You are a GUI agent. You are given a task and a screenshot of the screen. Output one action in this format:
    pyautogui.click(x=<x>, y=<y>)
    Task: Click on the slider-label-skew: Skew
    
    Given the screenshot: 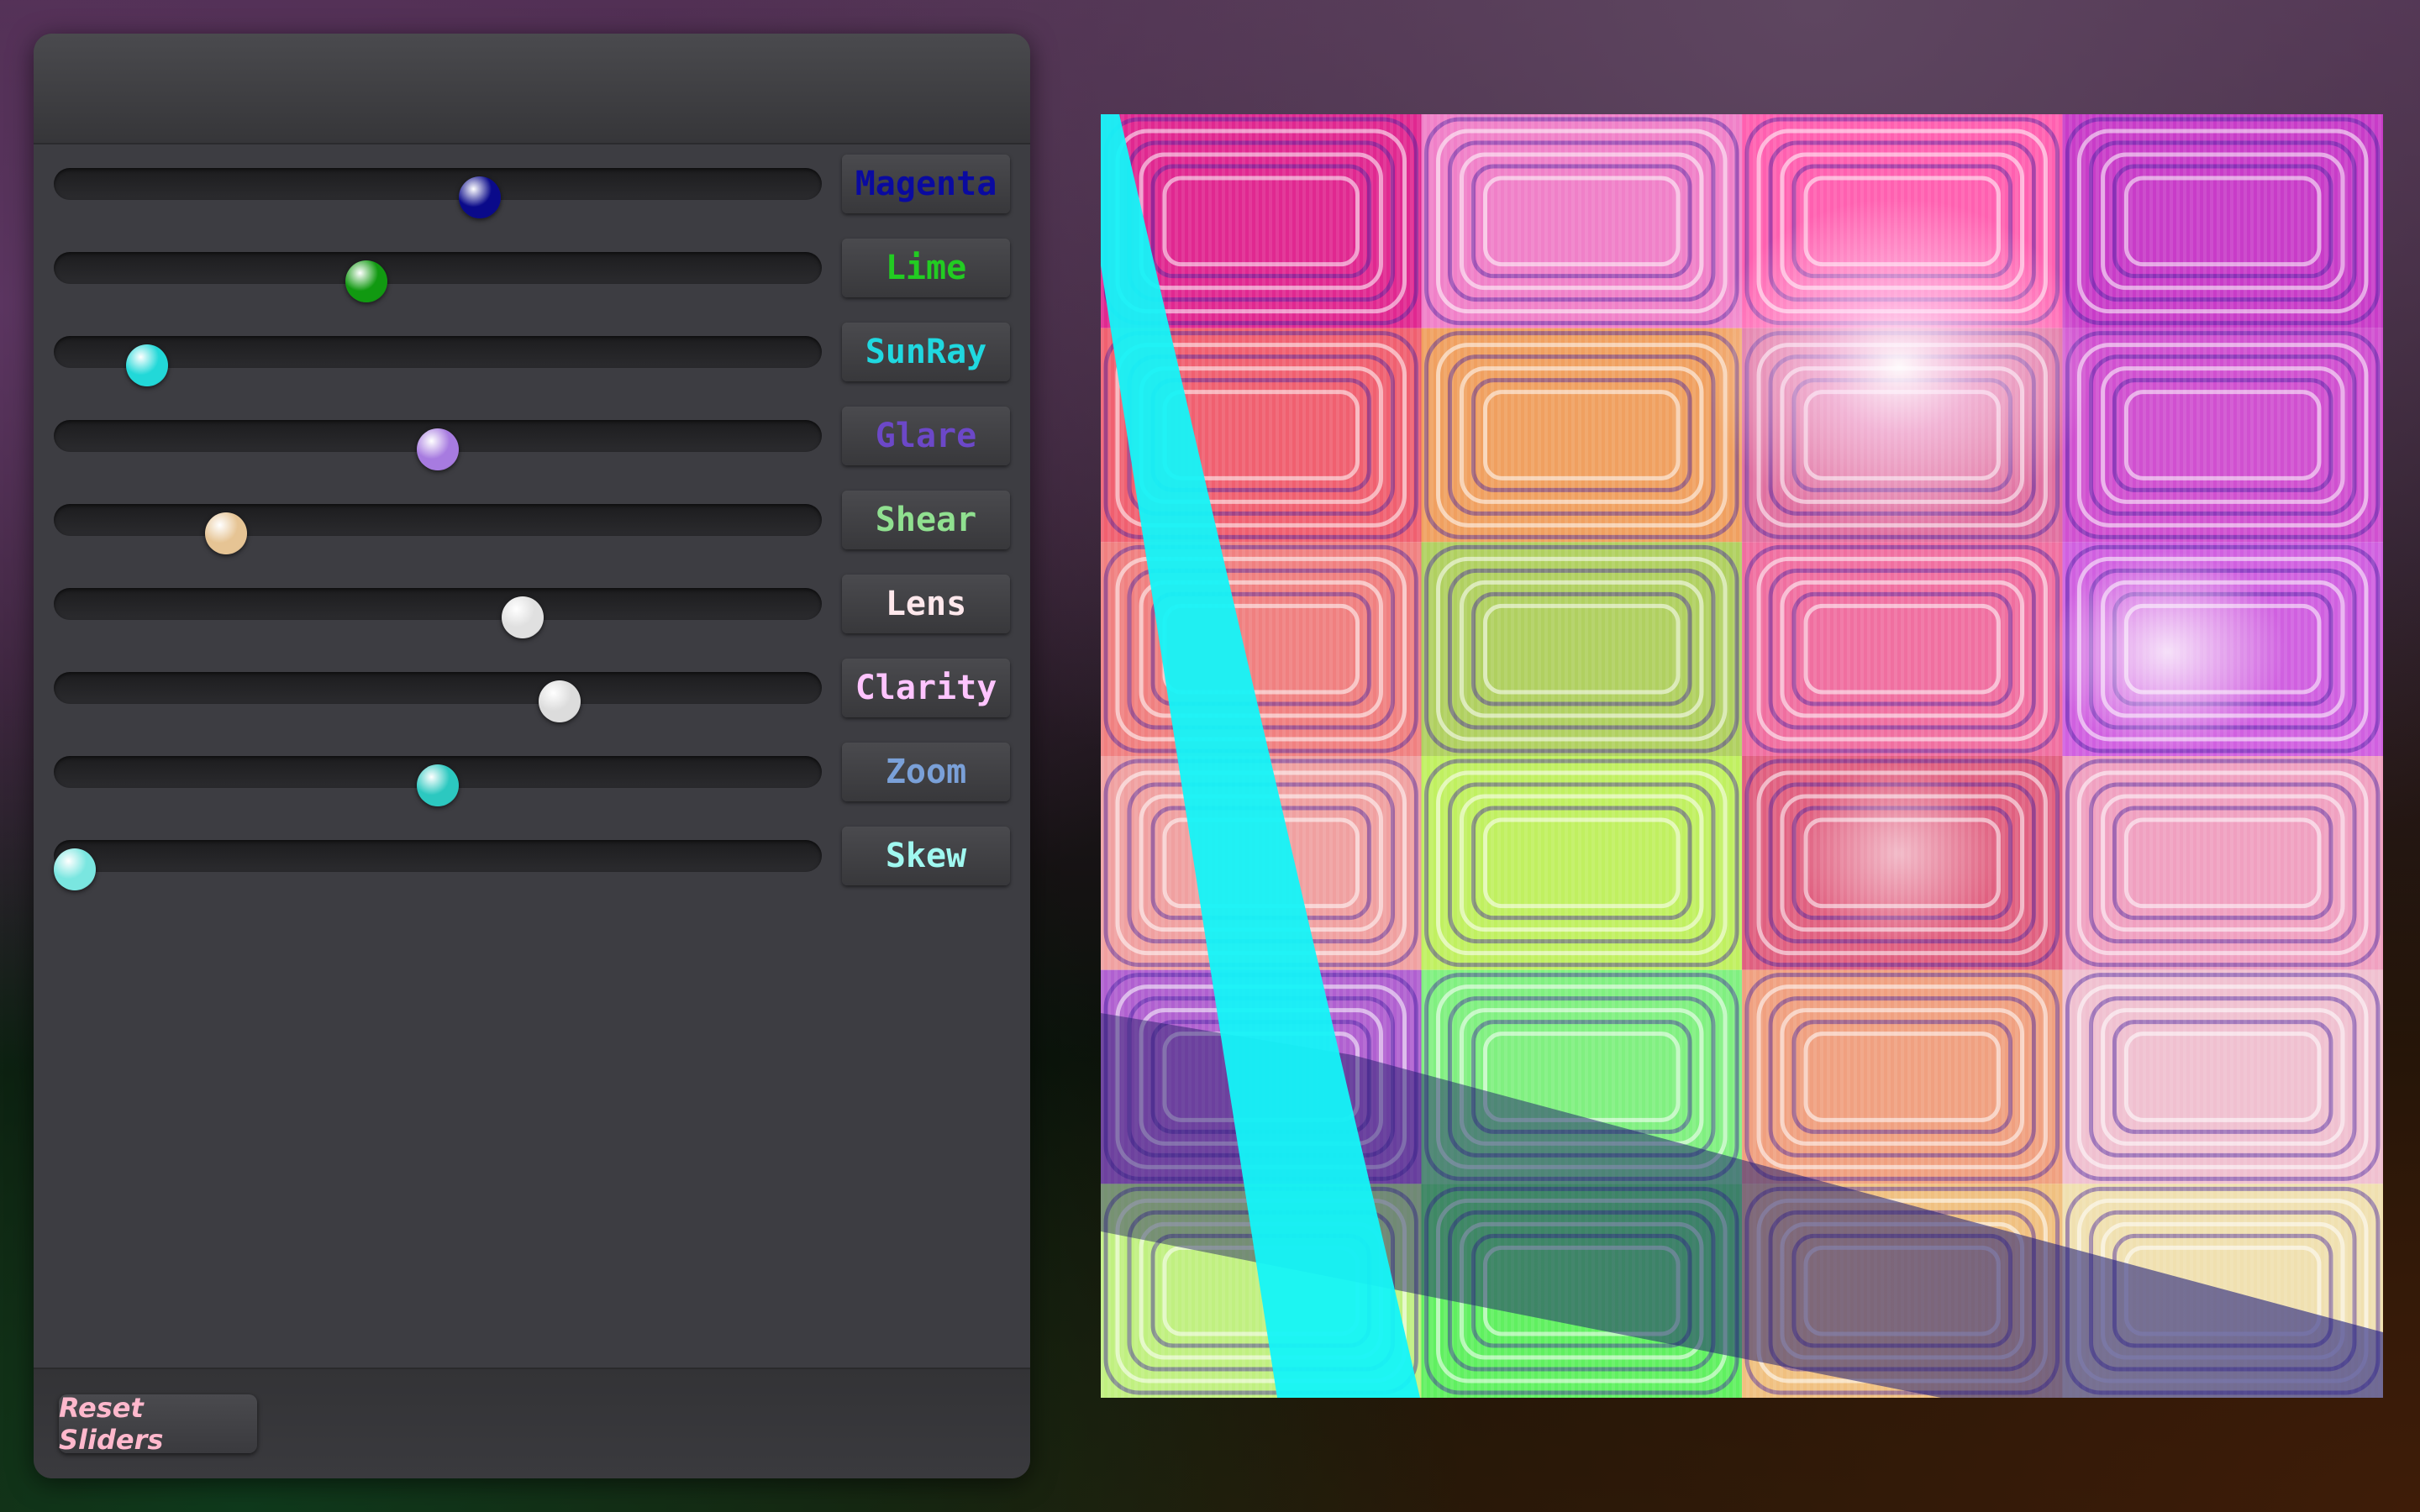 What is the action you would take?
    pyautogui.click(x=926, y=856)
    